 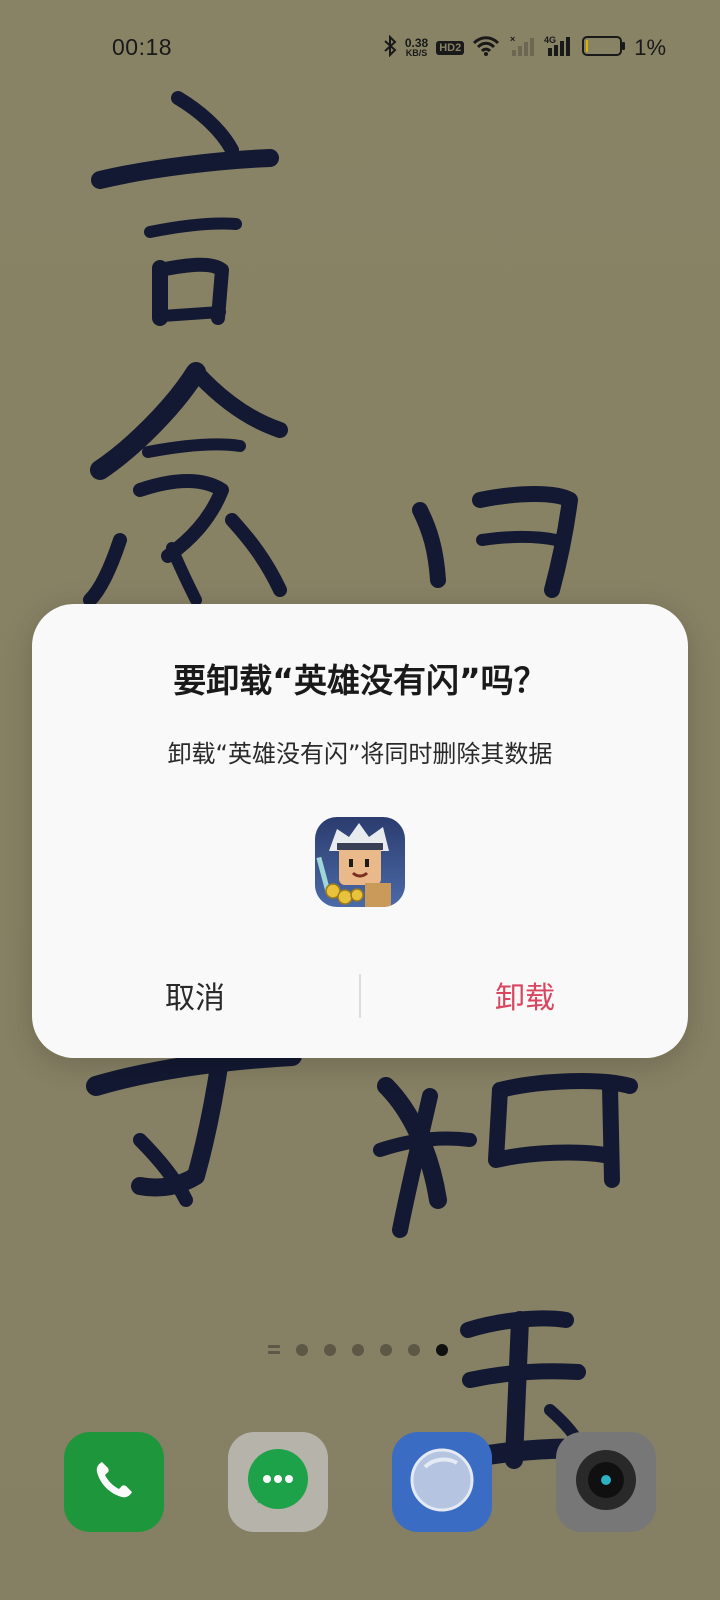 I want to click on dialog-message: 卸载“英雄没有闪”将同时删除其数据, so click(x=360, y=754).